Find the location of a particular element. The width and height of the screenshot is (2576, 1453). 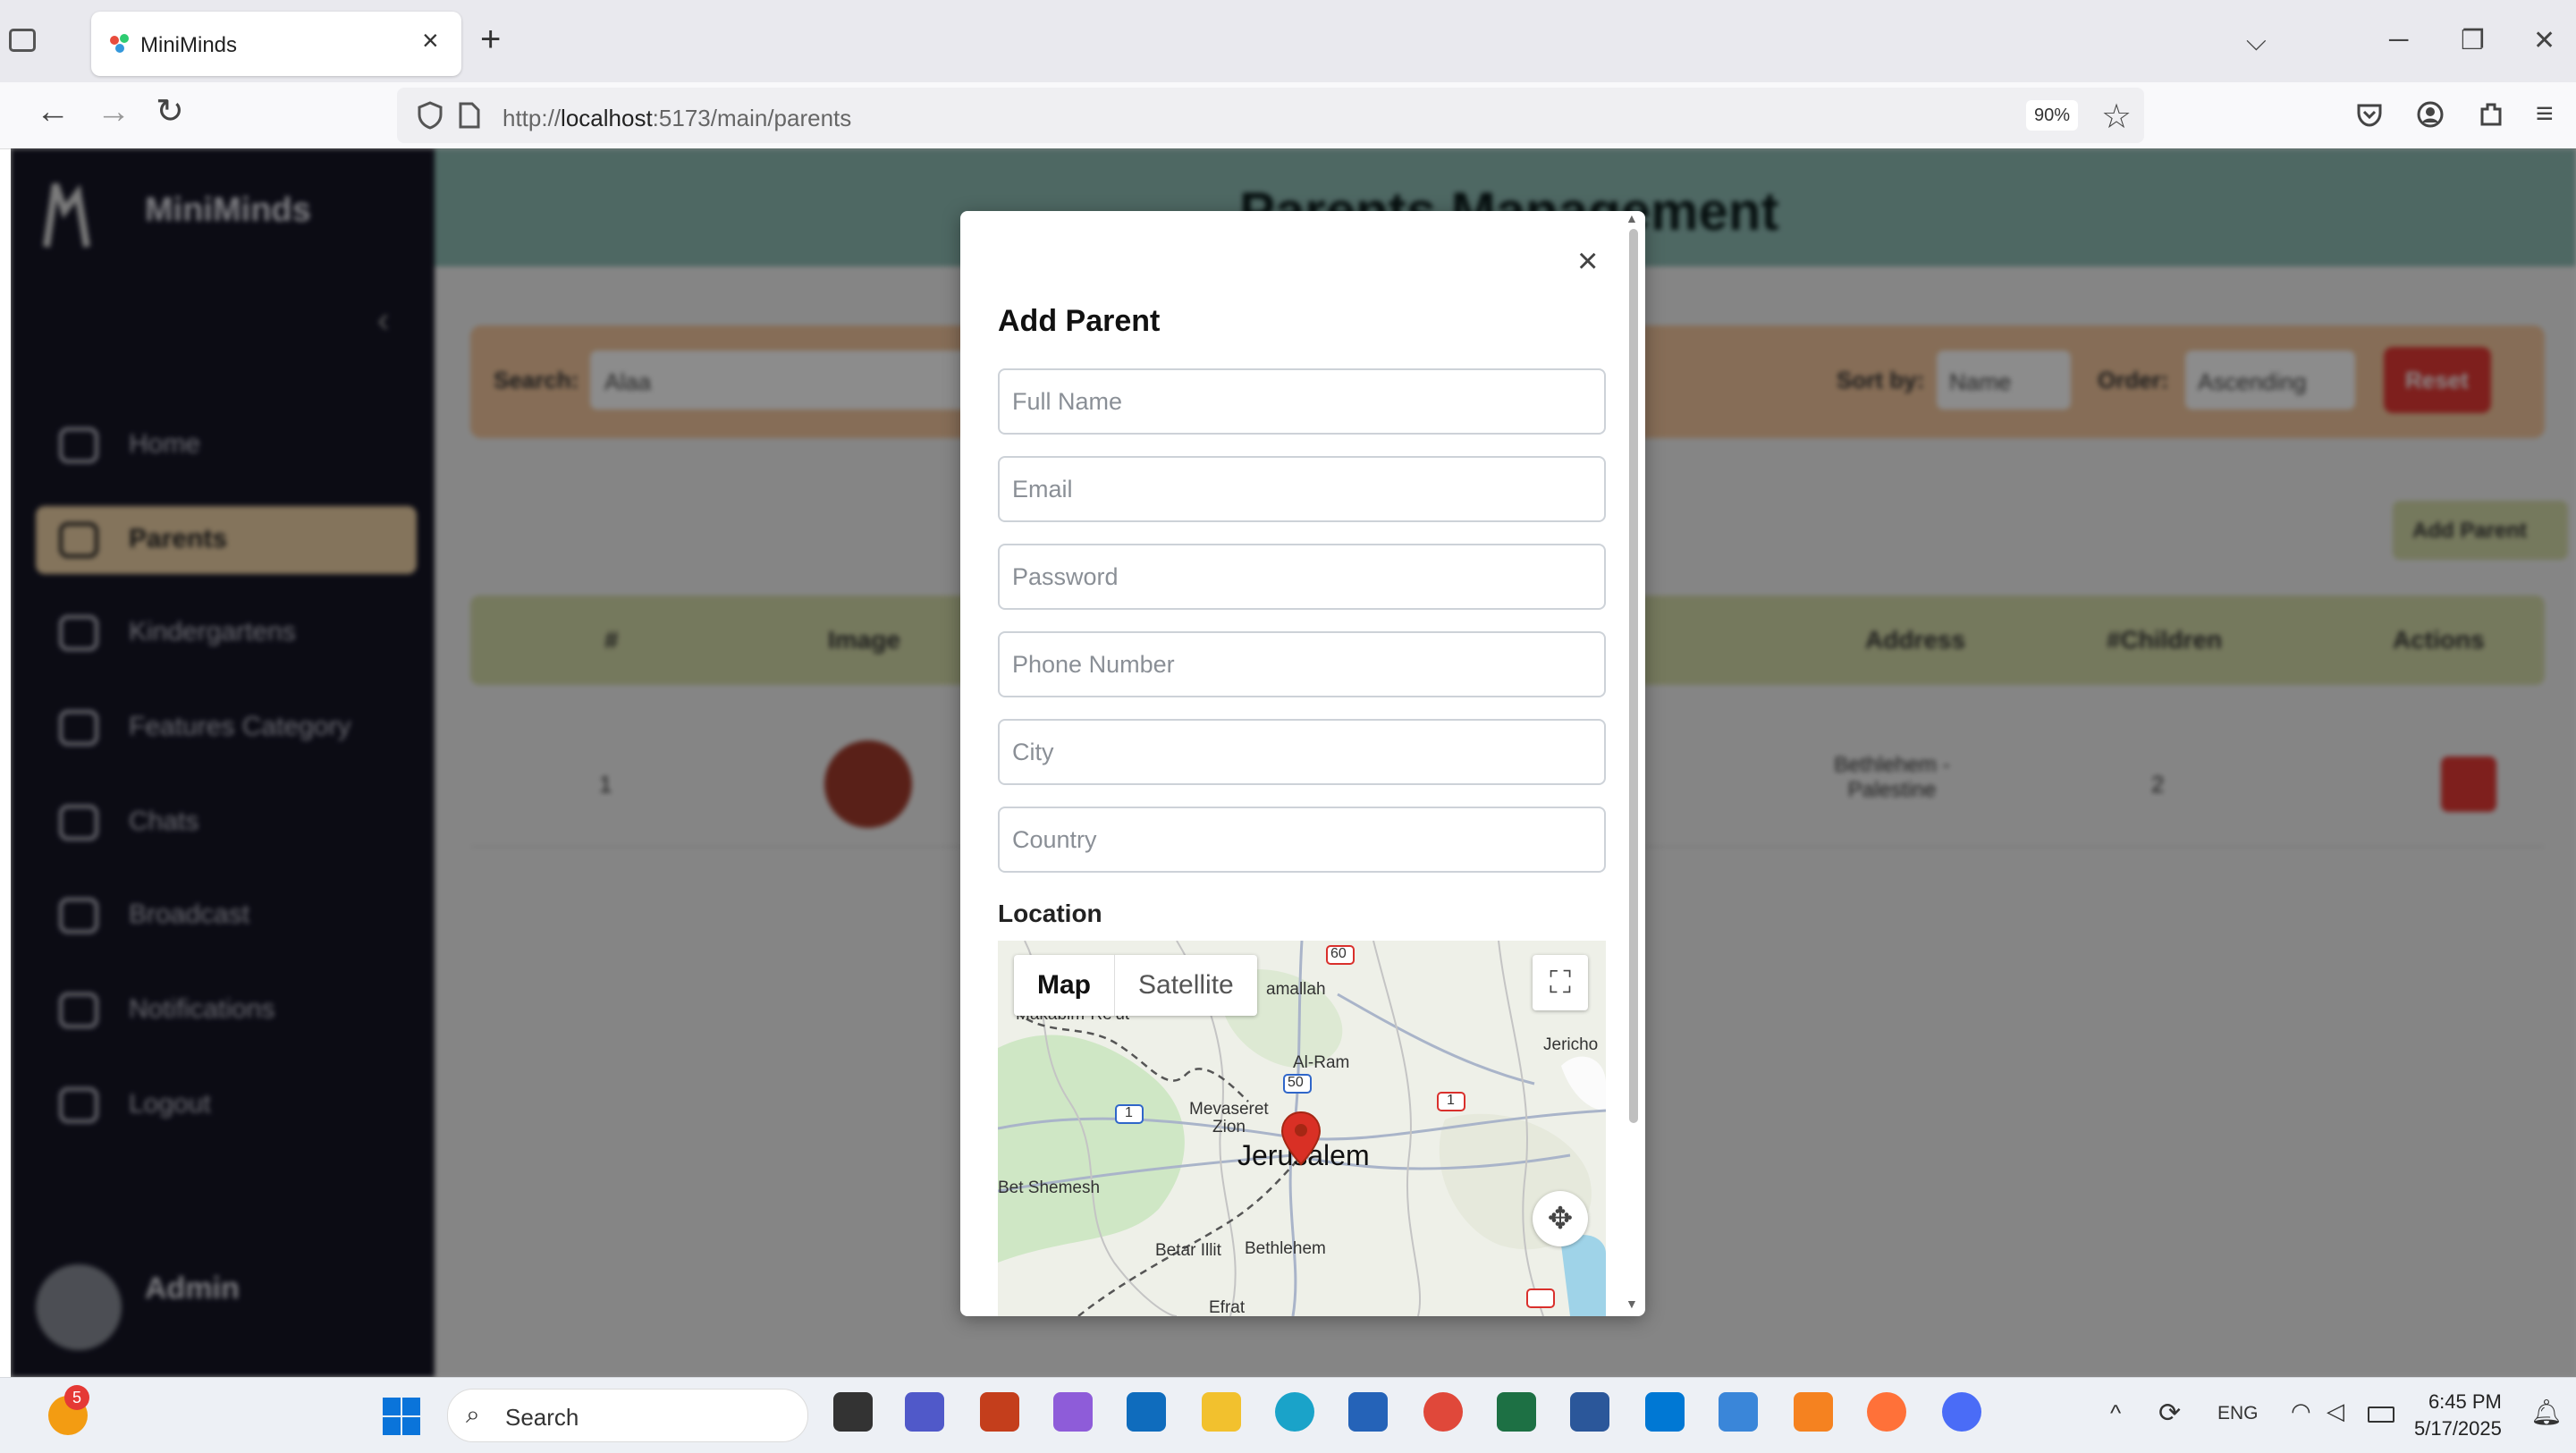

account-icon is located at coordinates (2430, 115).